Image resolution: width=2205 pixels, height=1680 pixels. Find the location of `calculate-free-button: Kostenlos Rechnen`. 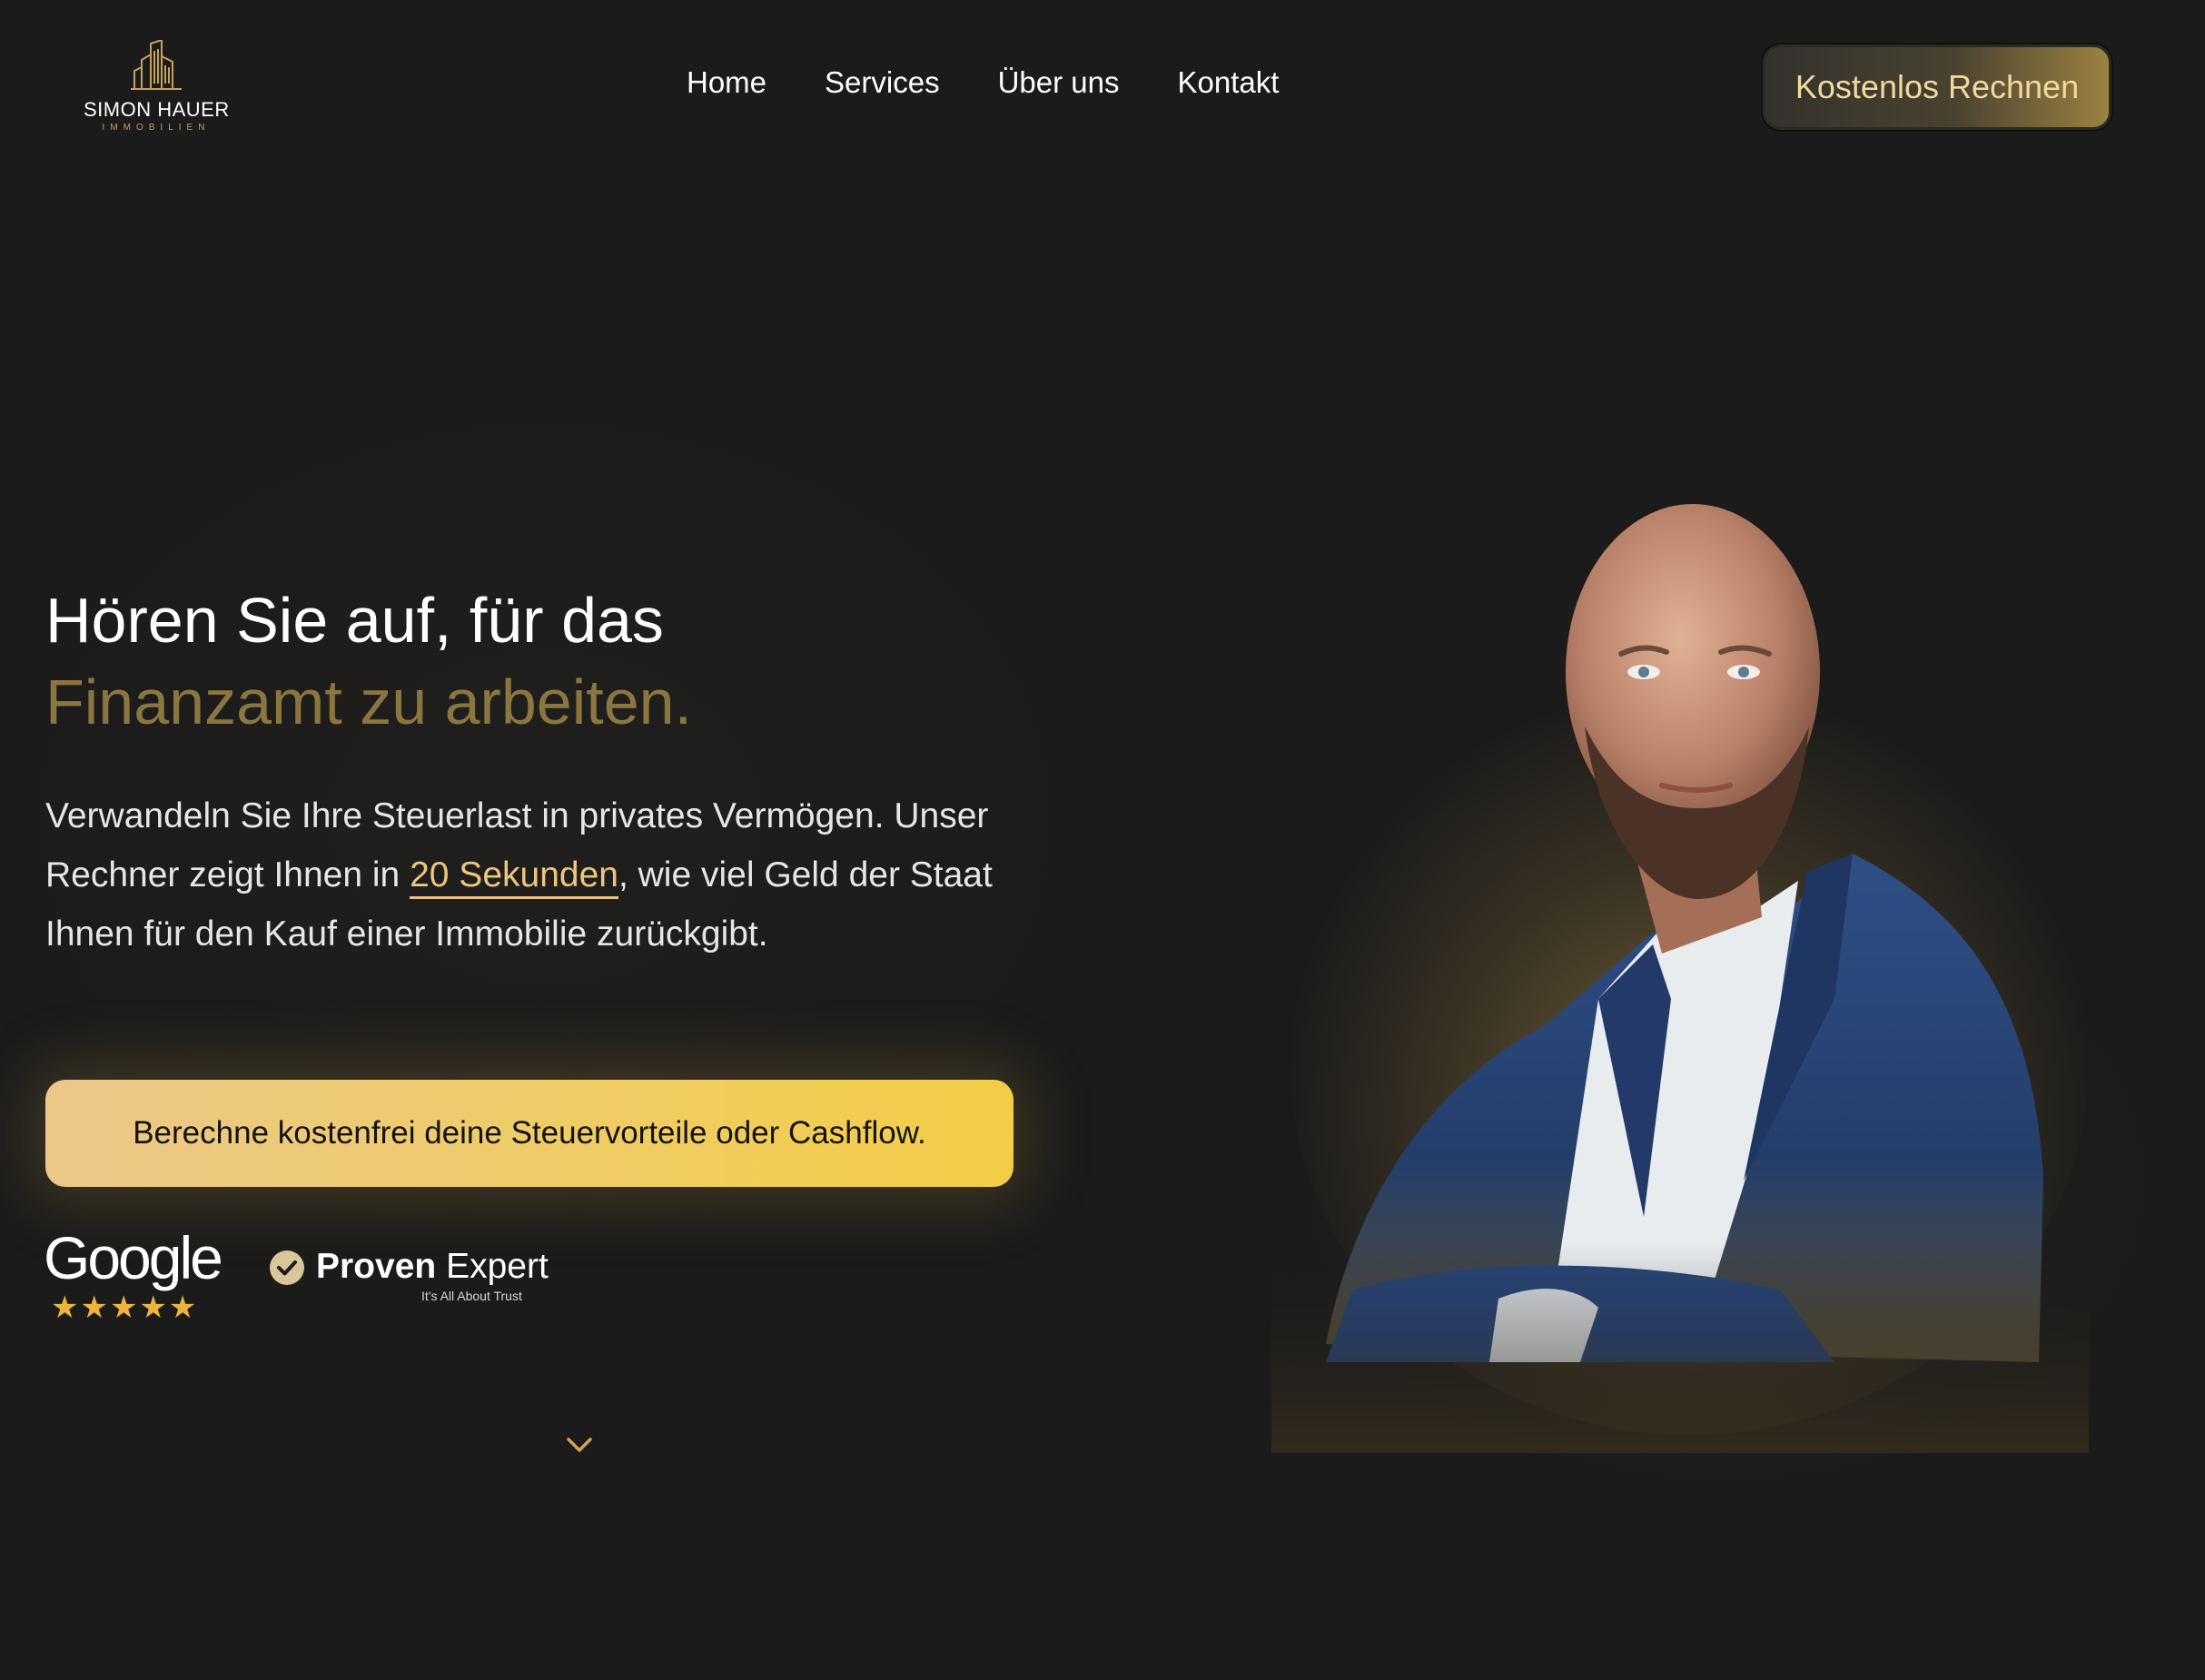

calculate-free-button: Kostenlos Rechnen is located at coordinates (1937, 87).